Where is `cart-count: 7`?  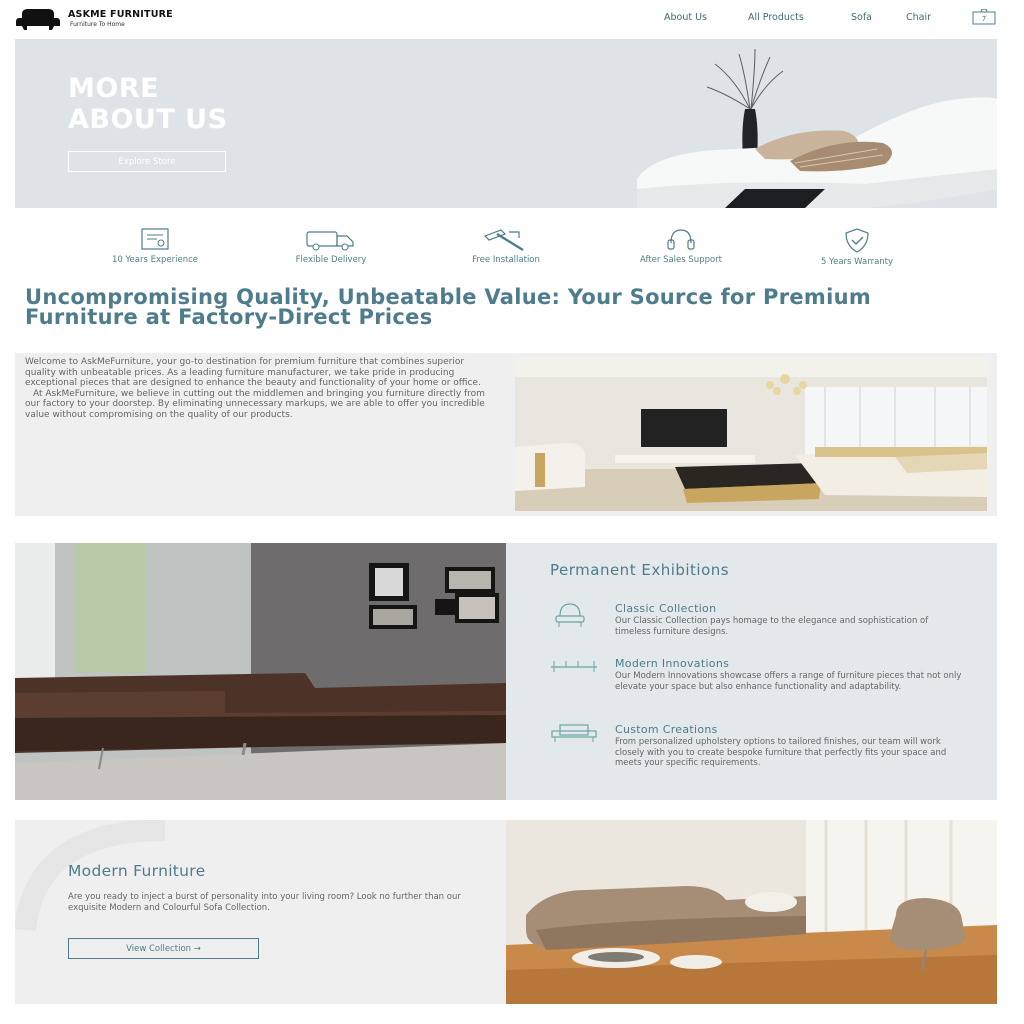
cart-count: 7 is located at coordinates (984, 19).